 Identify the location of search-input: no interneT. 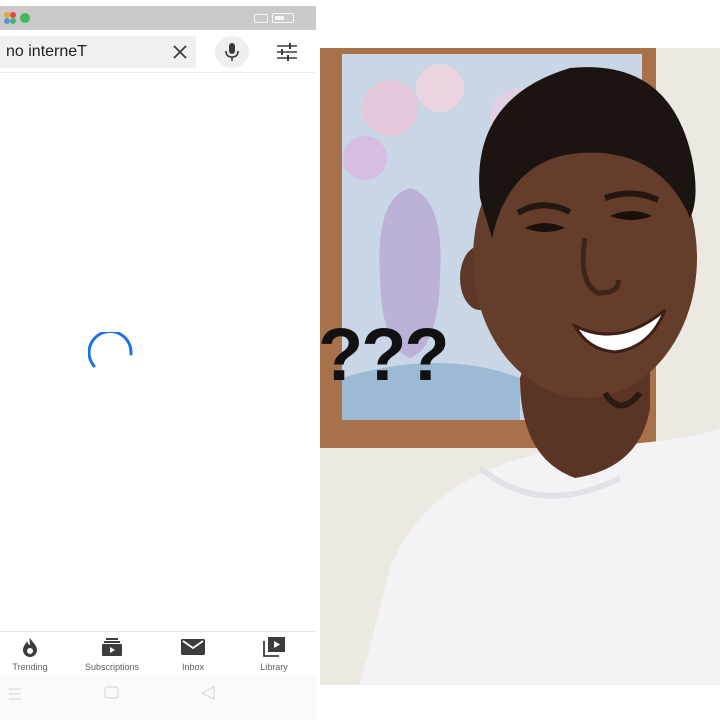
(98, 52).